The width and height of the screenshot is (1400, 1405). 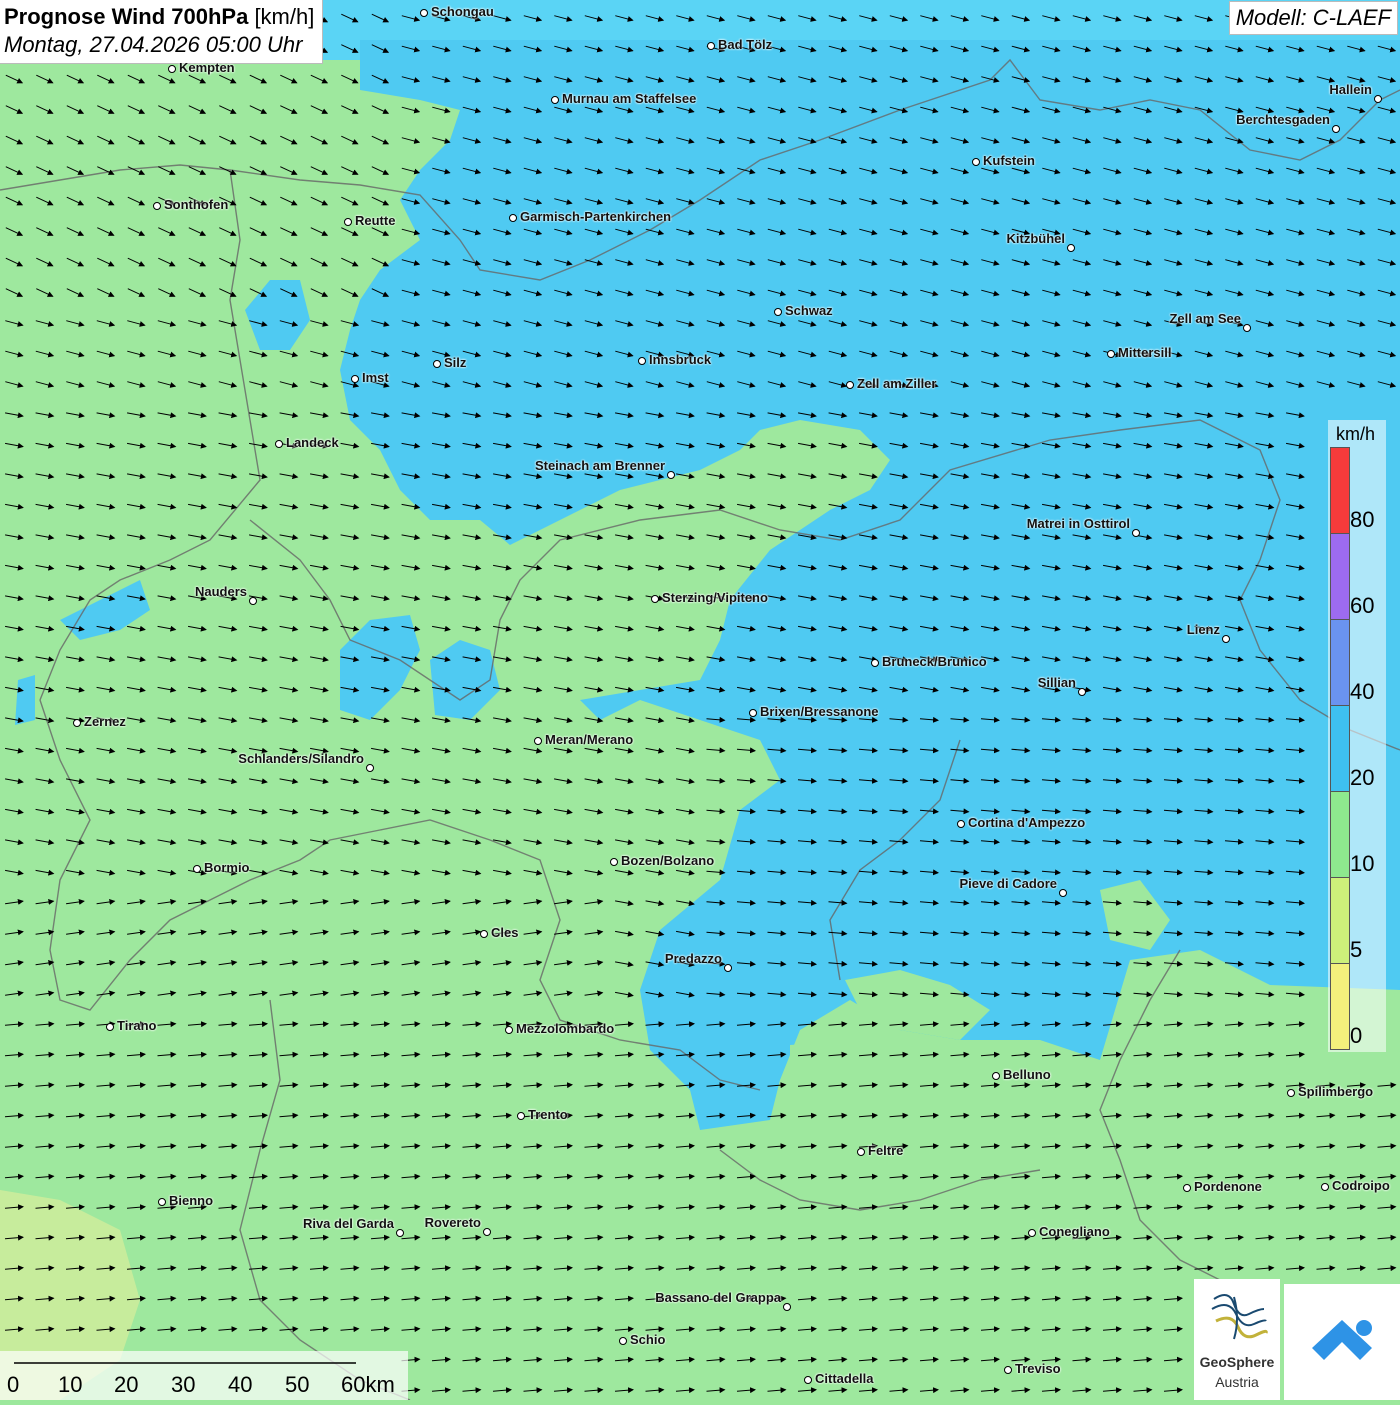 What do you see at coordinates (455, 362) in the screenshot?
I see `city-label: Silz` at bounding box center [455, 362].